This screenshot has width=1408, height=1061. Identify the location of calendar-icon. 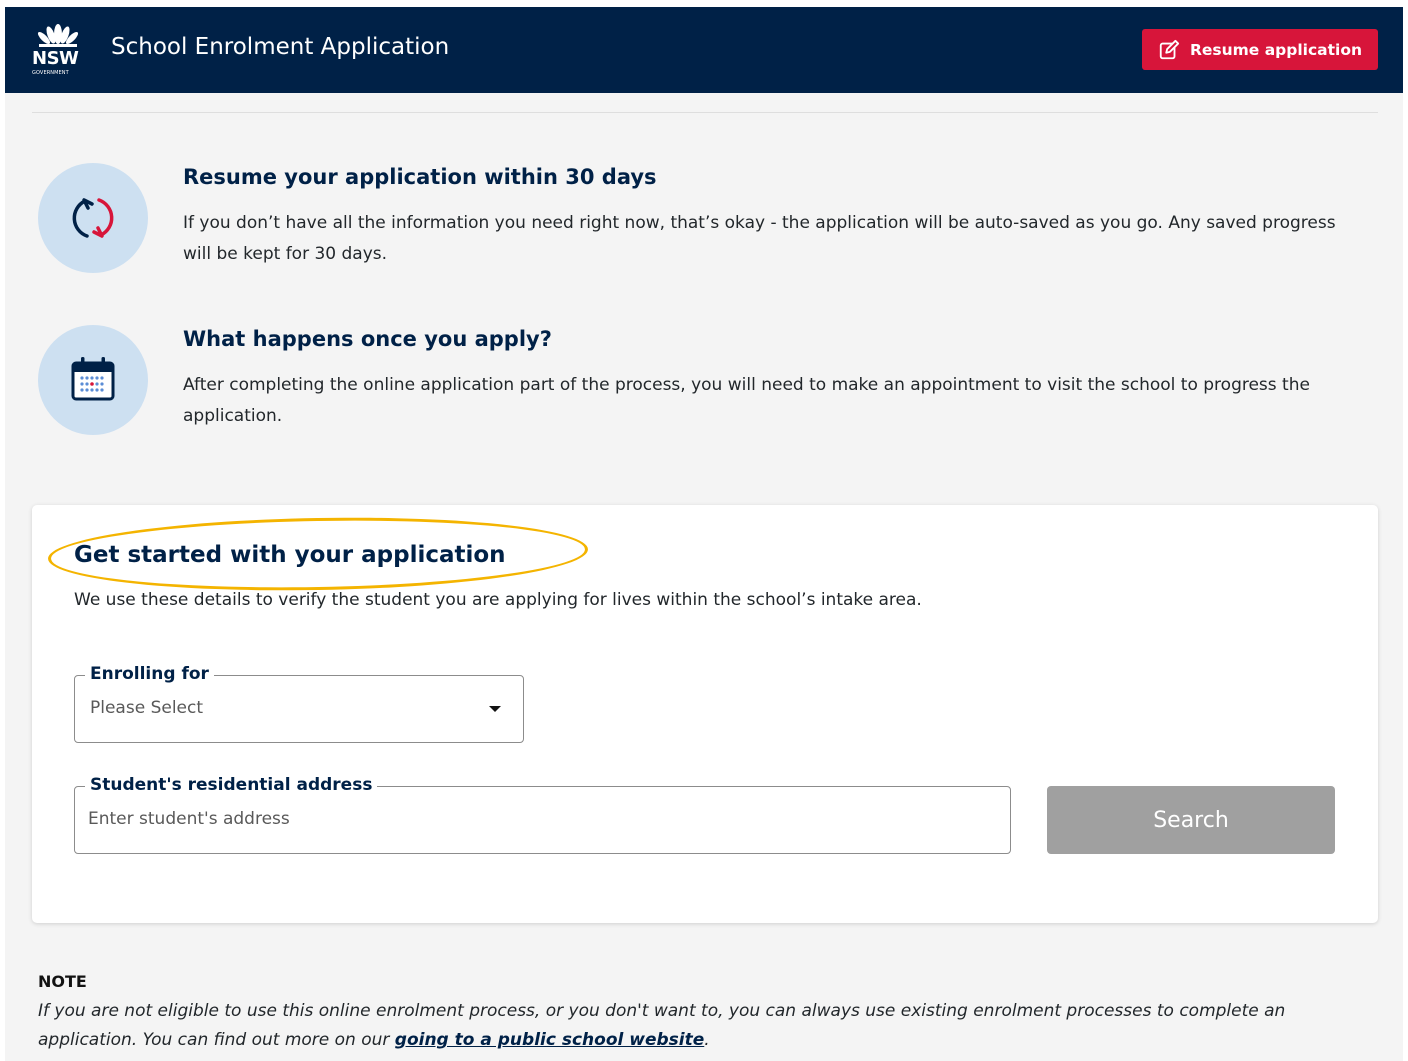
(93, 379).